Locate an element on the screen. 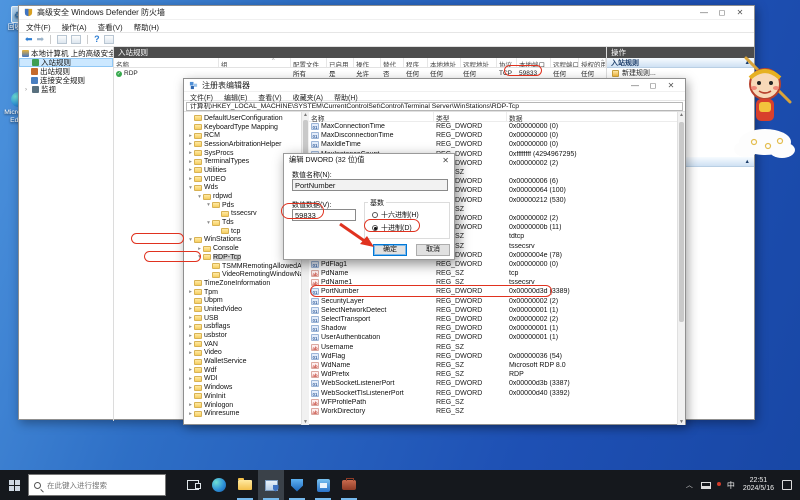 Image resolution: width=800 pixels, height=500 pixels. console-tree-icon is located at coordinates (62, 39).